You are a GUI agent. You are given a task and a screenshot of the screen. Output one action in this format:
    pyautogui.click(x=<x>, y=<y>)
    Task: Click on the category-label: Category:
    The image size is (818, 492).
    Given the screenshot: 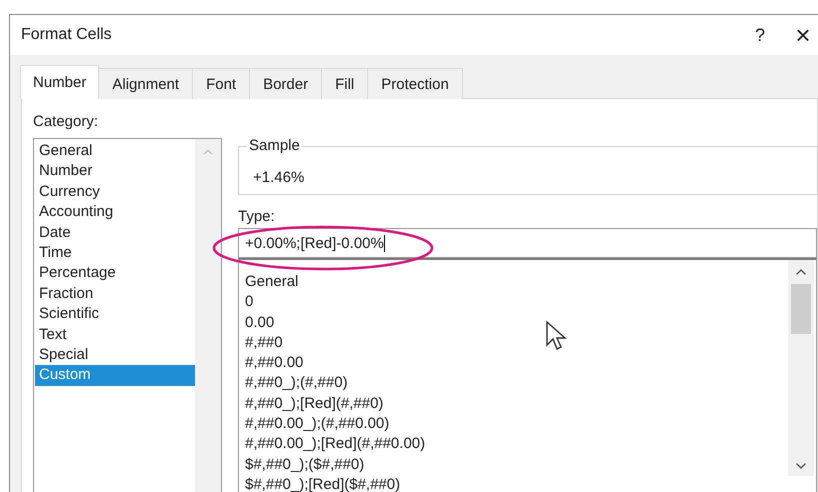 What is the action you would take?
    pyautogui.click(x=66, y=121)
    